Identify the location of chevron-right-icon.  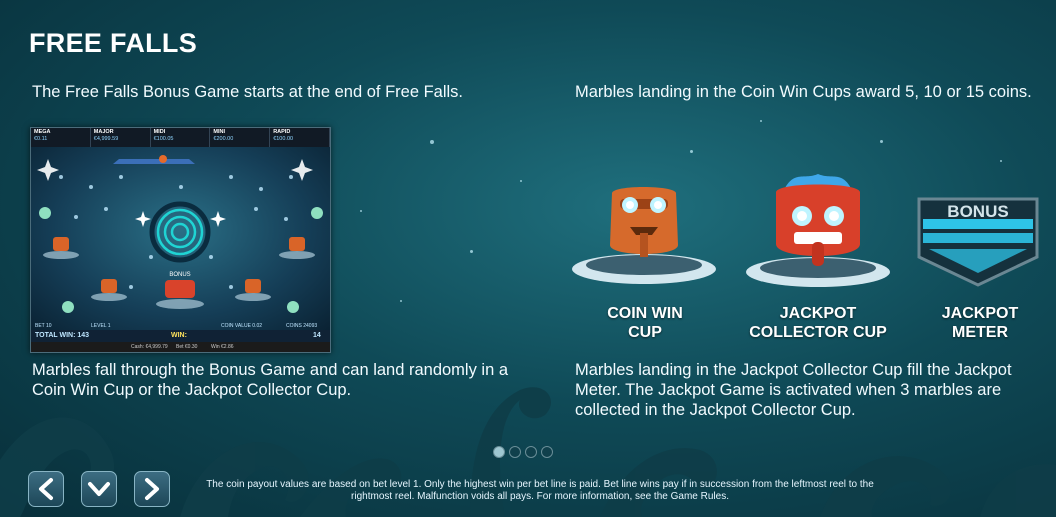
(152, 489).